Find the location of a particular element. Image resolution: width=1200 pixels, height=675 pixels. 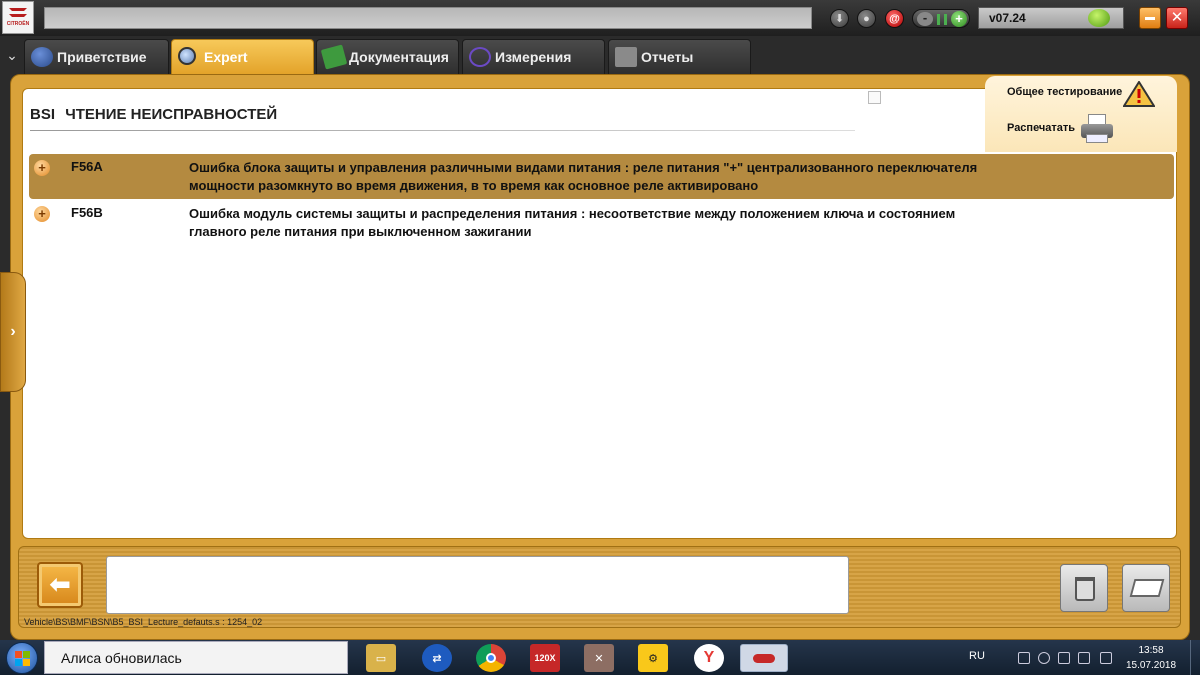

tab-welcome: Приветствие is located at coordinates (96, 56).